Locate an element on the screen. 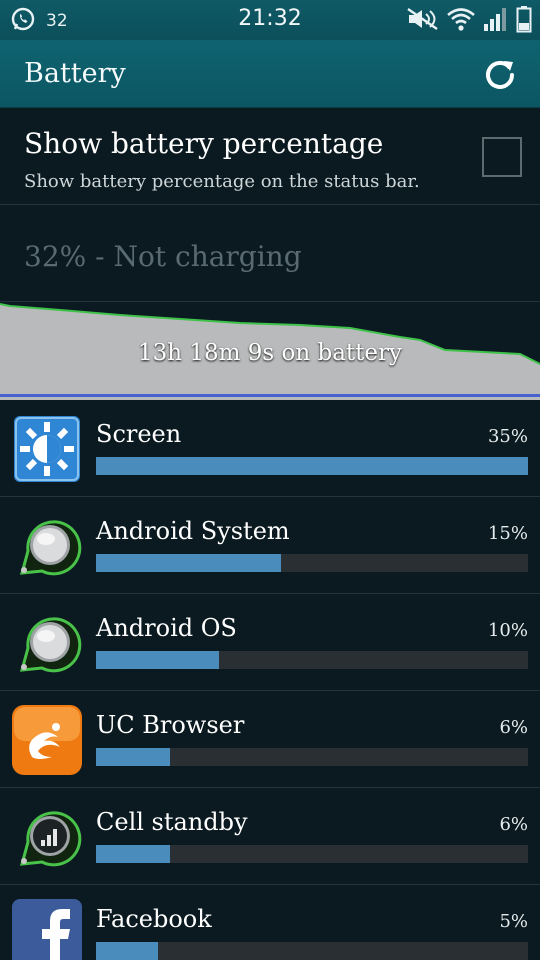  battery-history-graph: 13h 18m 9s on battery is located at coordinates (270, 351).